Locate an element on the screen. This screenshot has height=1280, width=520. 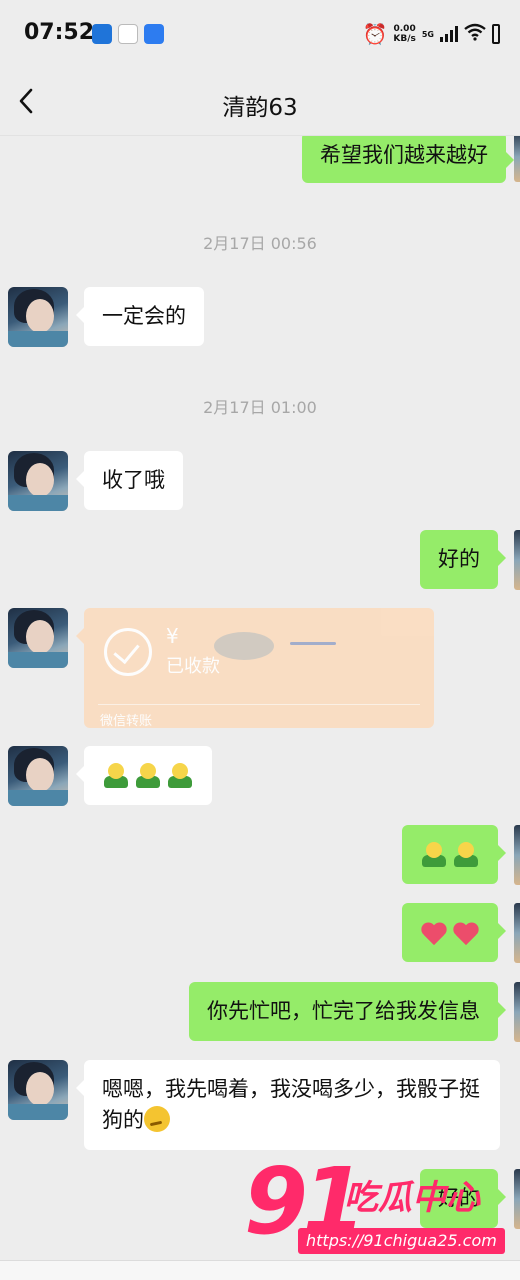
message-bubble-incoming is located at coordinates (144, 775).